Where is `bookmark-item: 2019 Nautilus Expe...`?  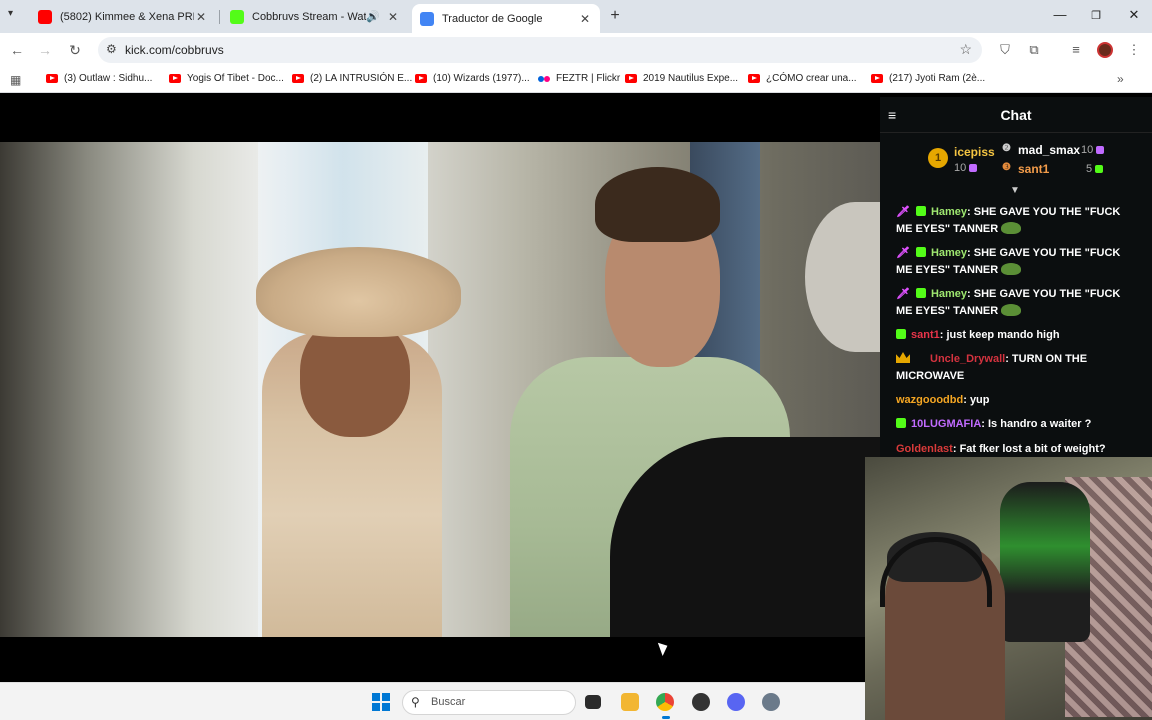
bookmark-item: 2019 Nautilus Expe... is located at coordinates (681, 78).